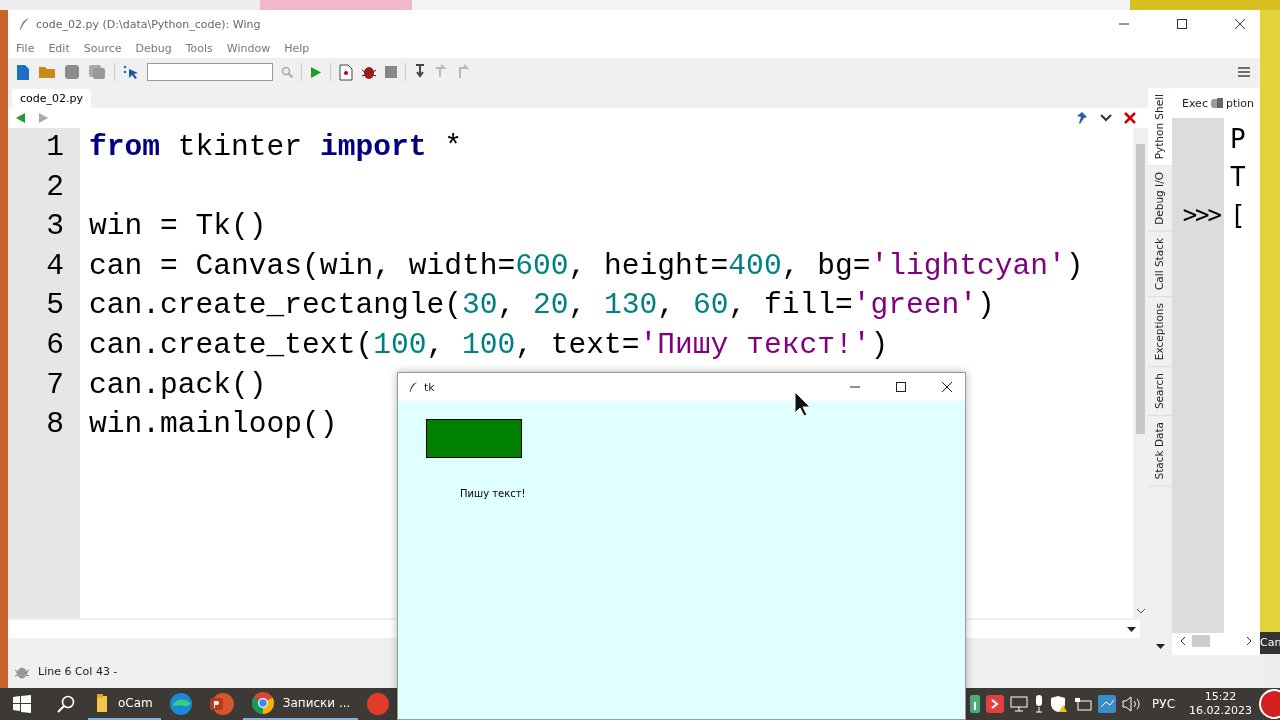 This screenshot has width=1280, height=720. What do you see at coordinates (586, 266) in the screenshot?
I see `code-line: can = Canvas(win, width=600, height=400, bg='lightcyan')` at bounding box center [586, 266].